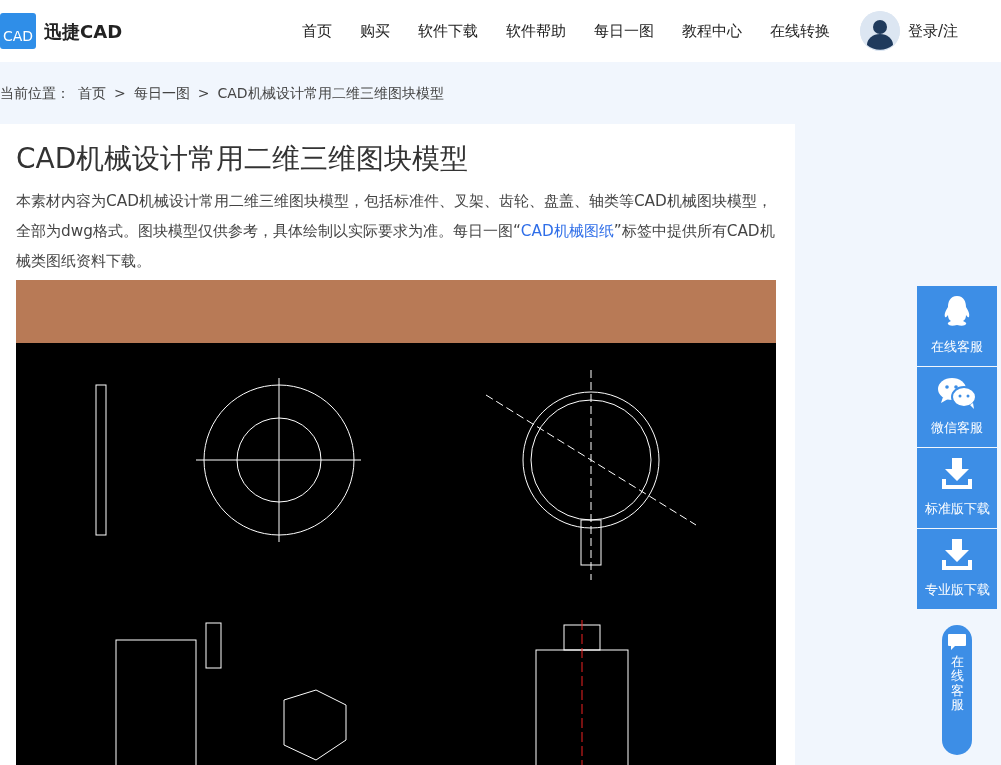 This screenshot has height=765, width=1001. I want to click on breadcrumb-link: 首页, so click(92, 93).